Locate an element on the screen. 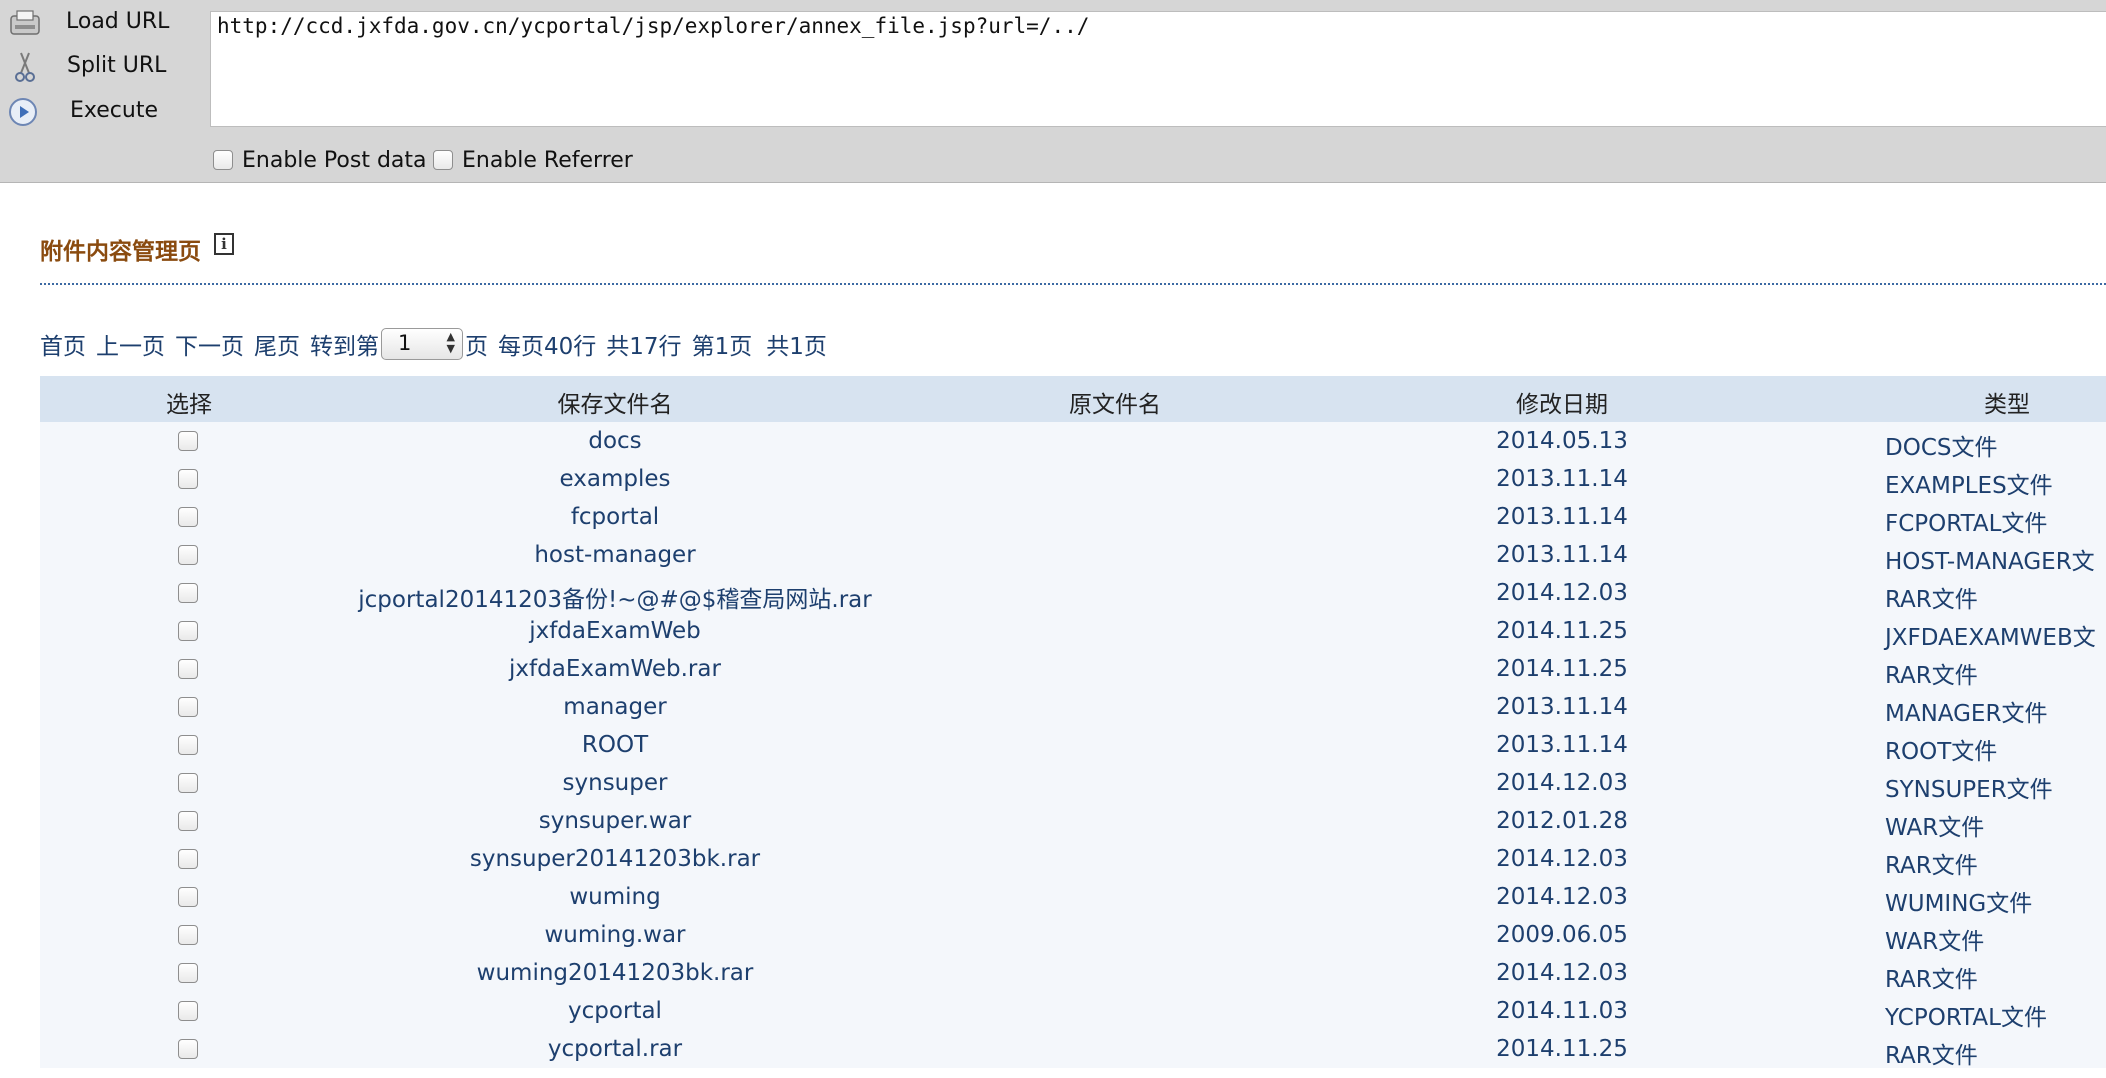 Image resolution: width=2106 pixels, height=1078 pixels. table-row: synsuper.war 2012.01.28 WAR文件 is located at coordinates (1073, 821).